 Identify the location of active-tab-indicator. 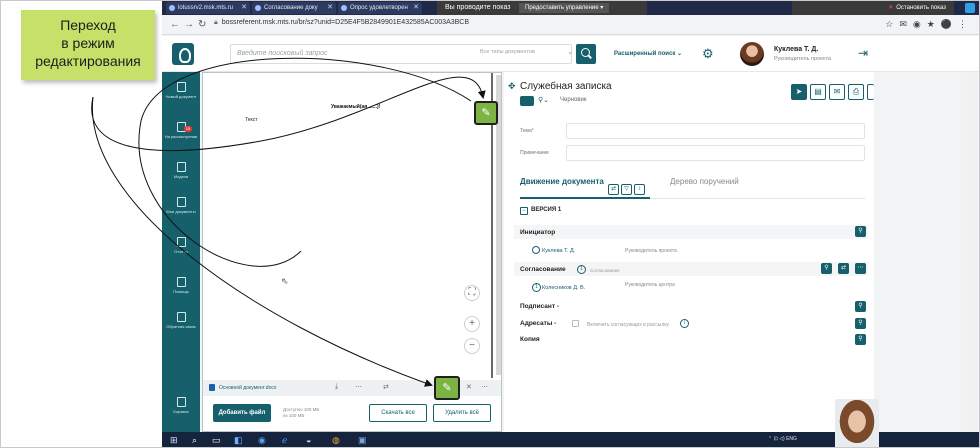
(585, 198).